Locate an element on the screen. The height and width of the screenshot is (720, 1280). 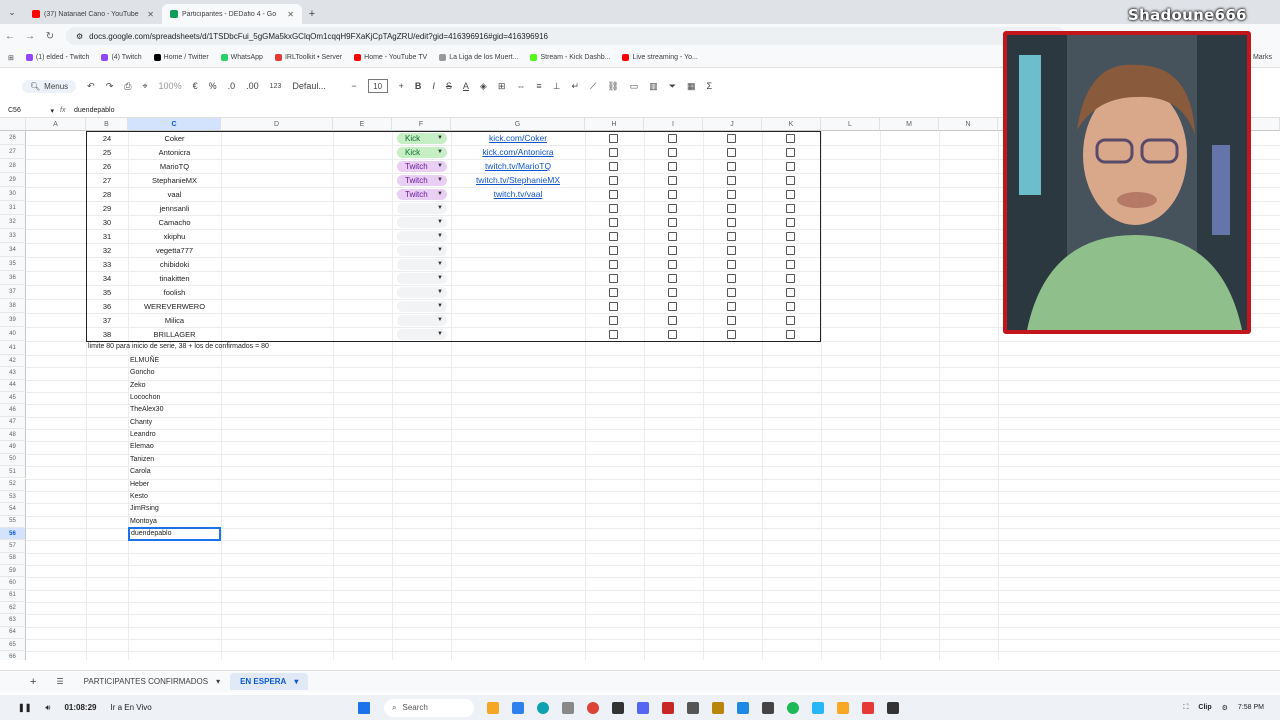
functions-icon: Σ is located at coordinates (710, 86).